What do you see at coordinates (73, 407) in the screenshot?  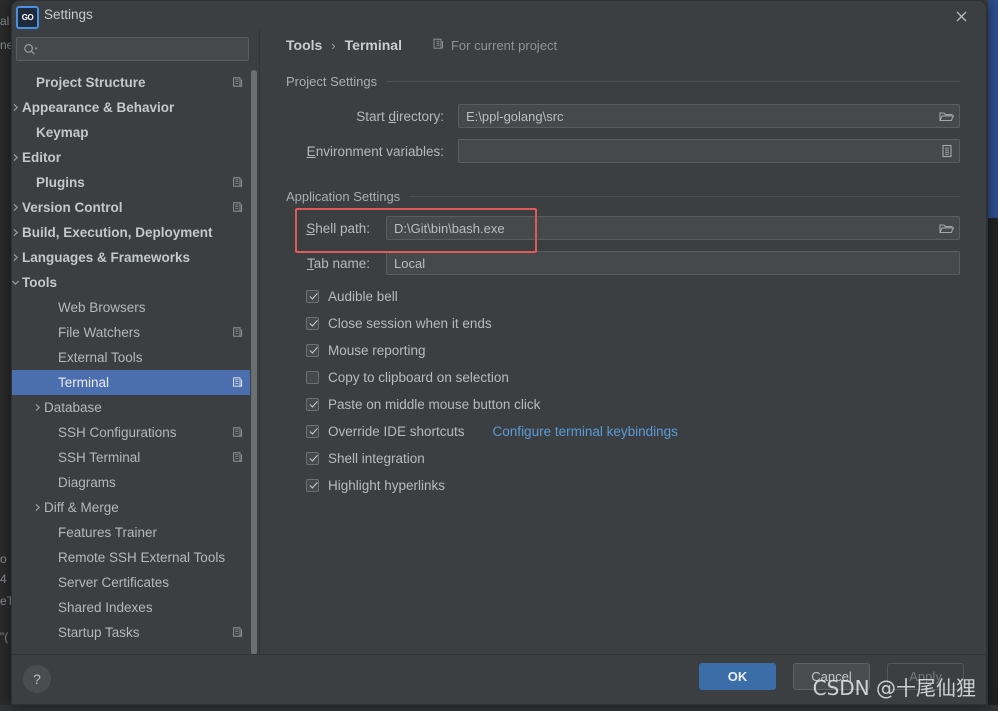 I see `sidebar-item-label: Database` at bounding box center [73, 407].